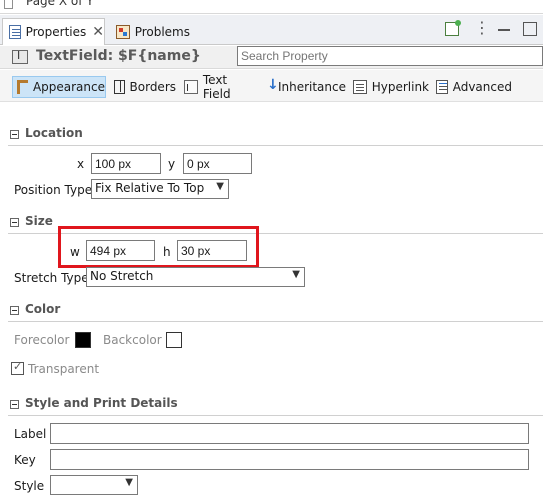 The width and height of the screenshot is (543, 501). I want to click on section-style-title: Style and Print Details, so click(101, 403).